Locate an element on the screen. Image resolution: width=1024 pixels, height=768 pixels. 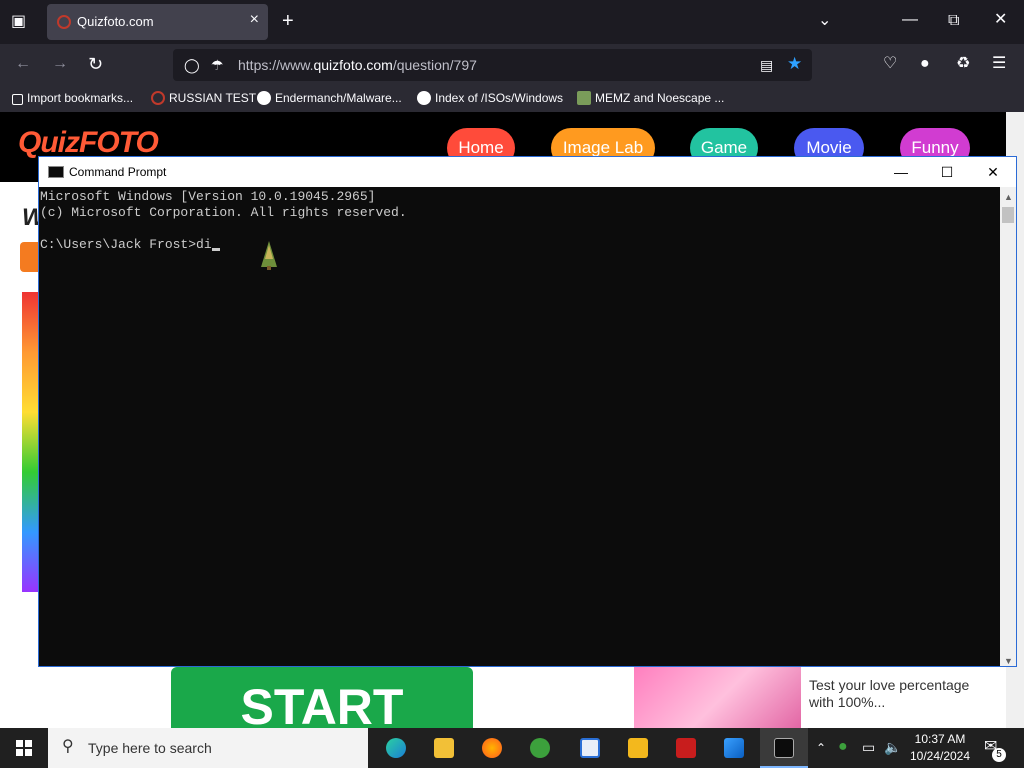
paint-icon is located at coordinates (734, 748).